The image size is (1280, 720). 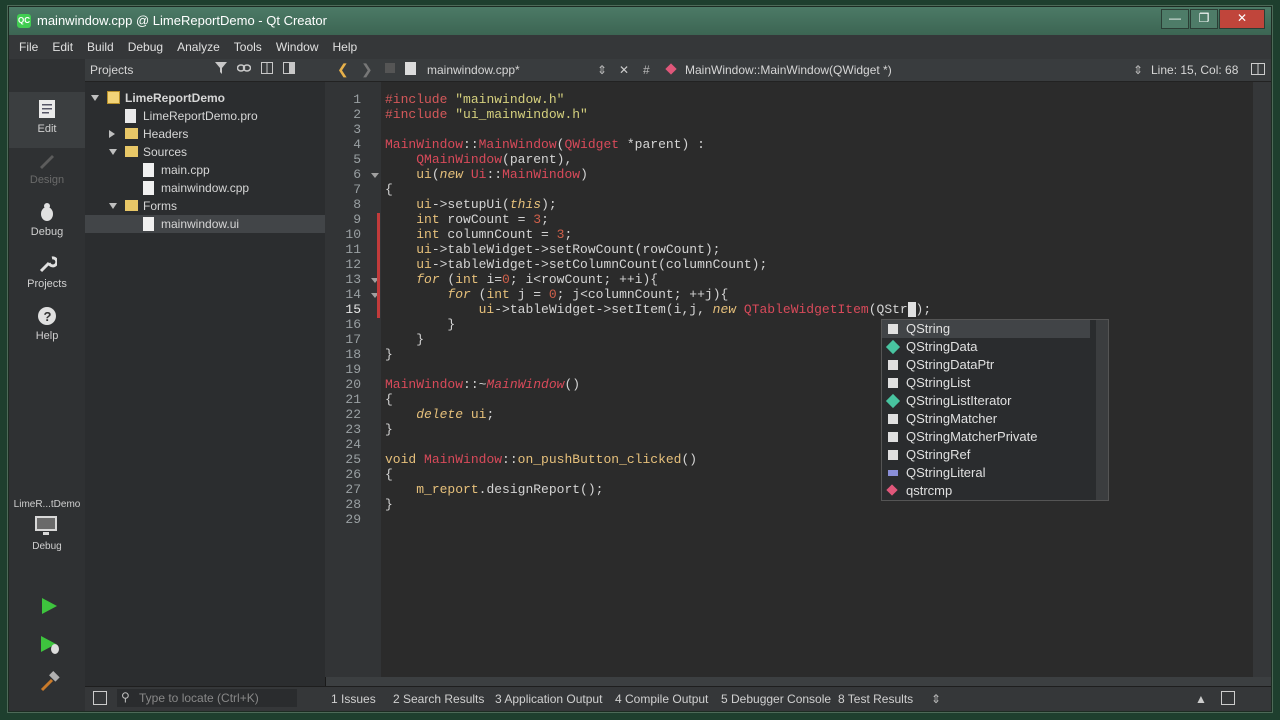 What do you see at coordinates (353, 459) in the screenshot?
I see `line-number: 25` at bounding box center [353, 459].